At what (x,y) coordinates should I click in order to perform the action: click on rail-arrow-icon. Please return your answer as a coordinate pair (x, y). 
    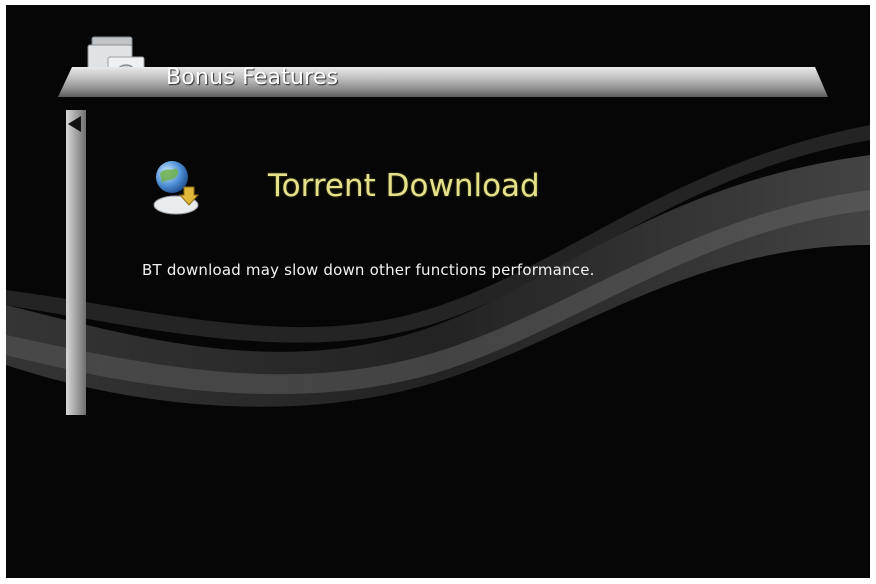
    Looking at the image, I should click on (74, 124).